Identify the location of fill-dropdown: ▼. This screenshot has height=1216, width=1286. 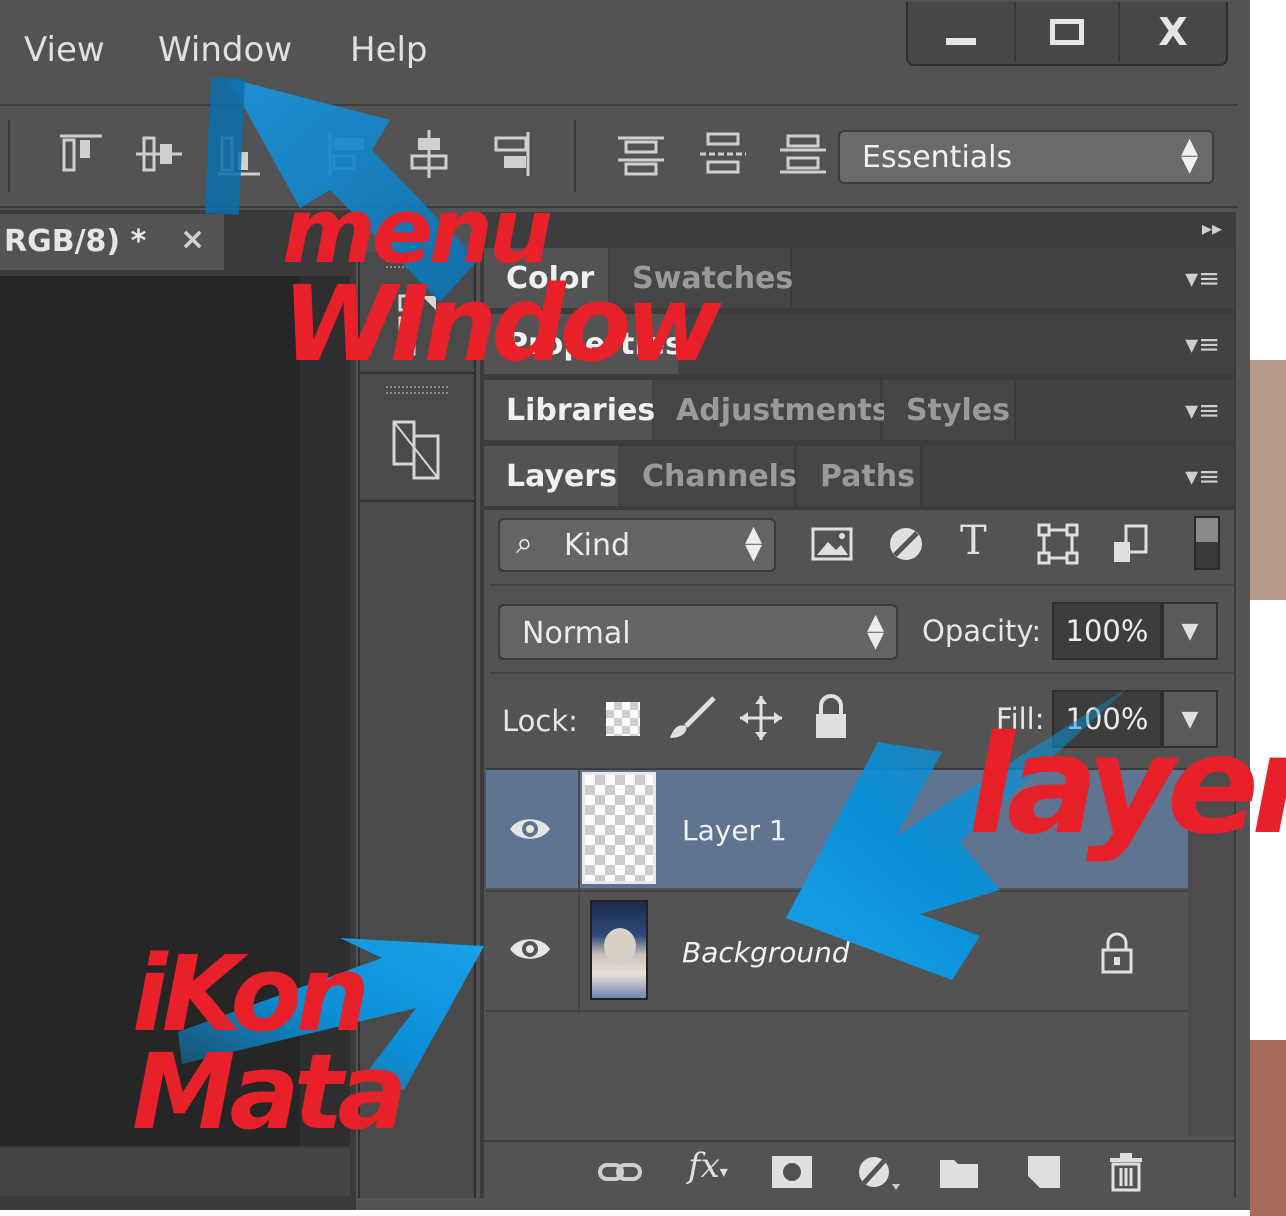
(1190, 719).